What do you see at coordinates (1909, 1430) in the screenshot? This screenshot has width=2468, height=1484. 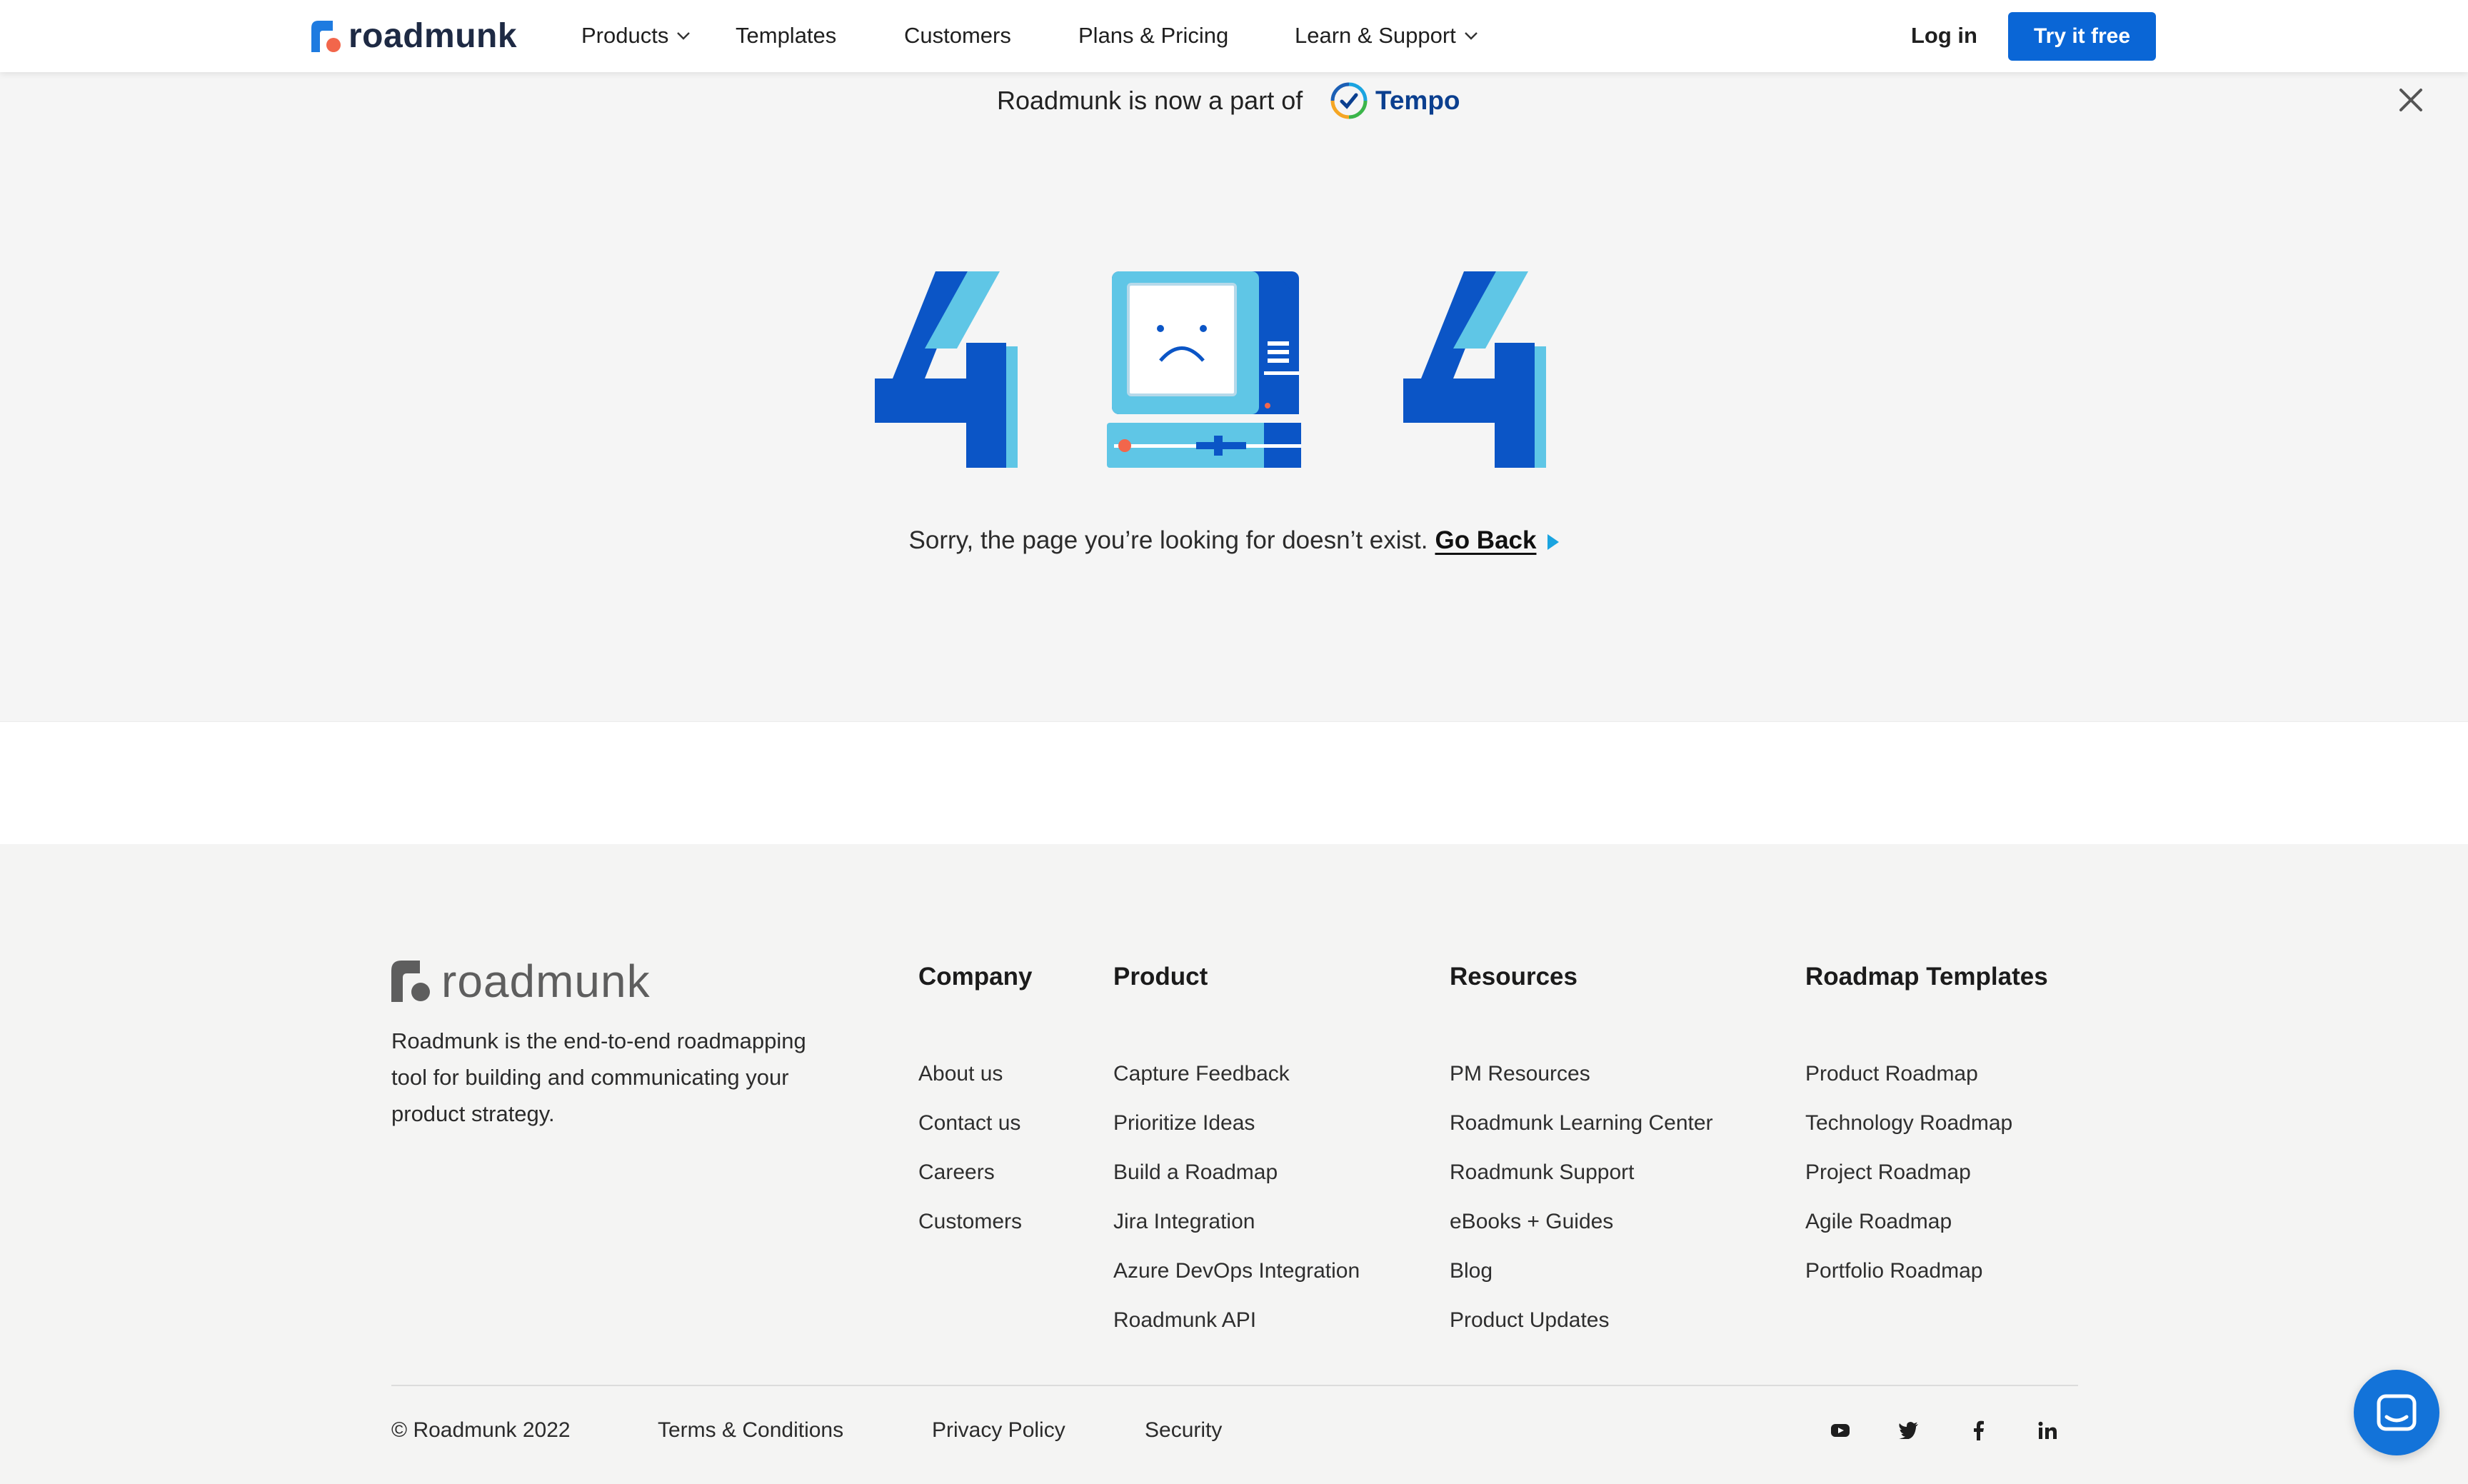 I see `twitter-icon` at bounding box center [1909, 1430].